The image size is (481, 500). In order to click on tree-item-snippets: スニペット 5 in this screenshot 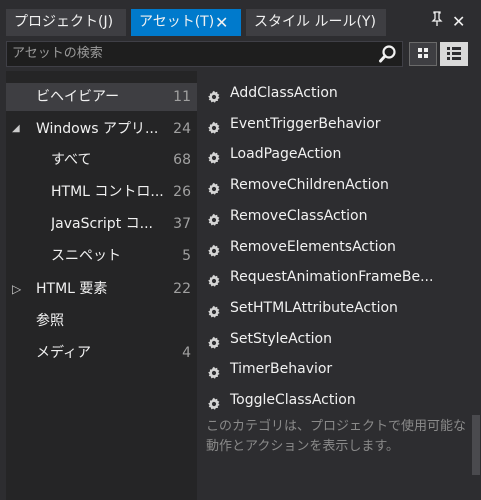, I will do `click(101, 256)`.